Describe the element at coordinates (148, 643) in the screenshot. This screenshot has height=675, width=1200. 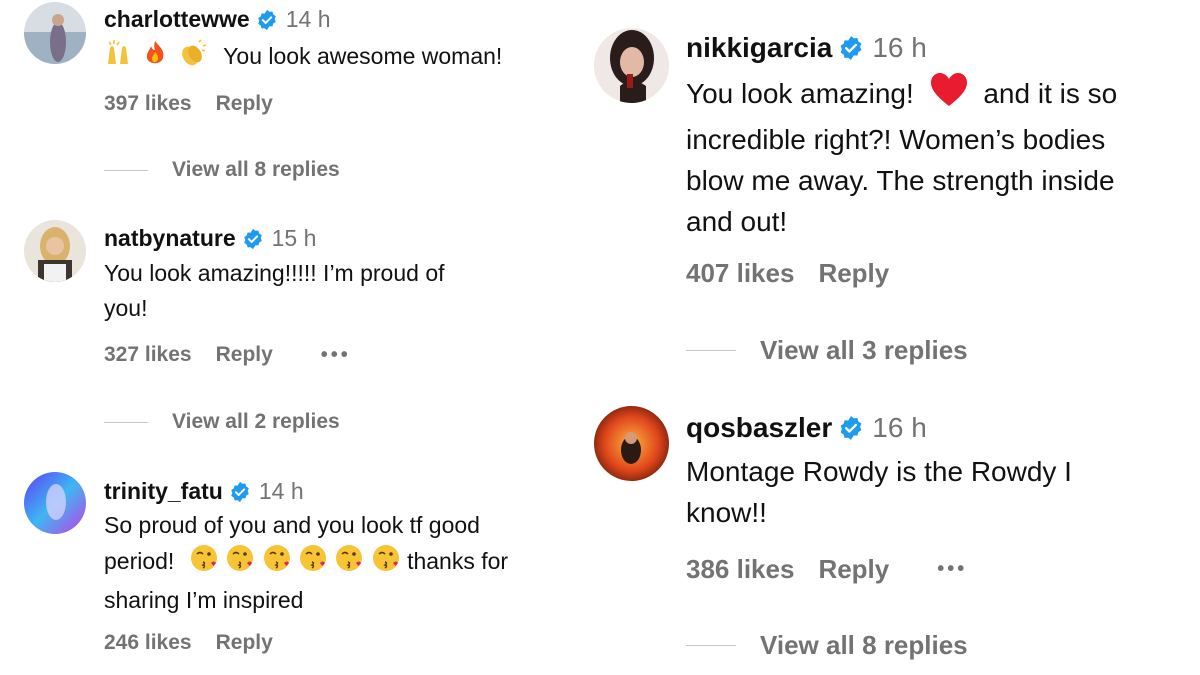
I see `likes-count: 246 likes` at that location.